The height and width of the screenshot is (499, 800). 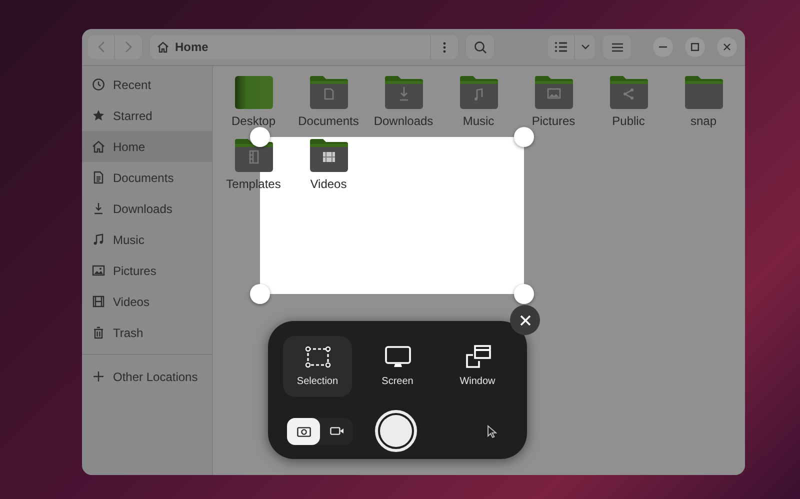 I want to click on screen-icon, so click(x=398, y=356).